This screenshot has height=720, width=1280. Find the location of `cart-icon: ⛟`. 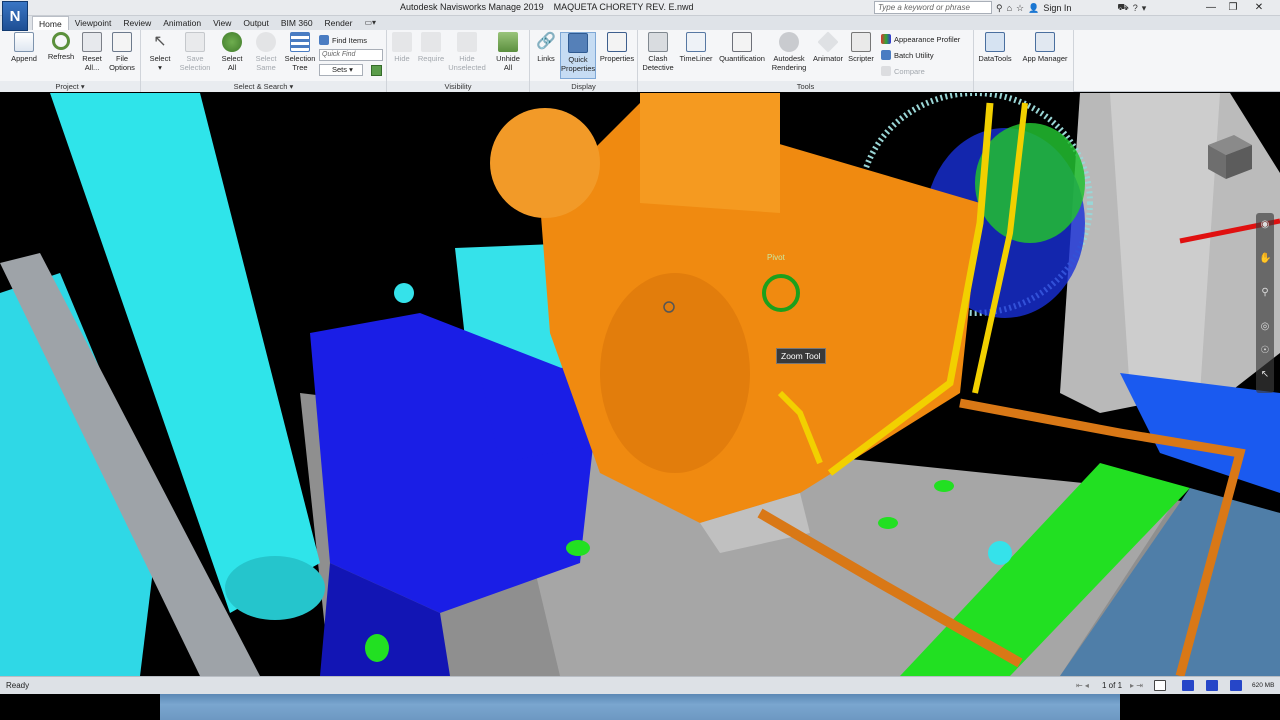

cart-icon: ⛟ is located at coordinates (1122, 8).